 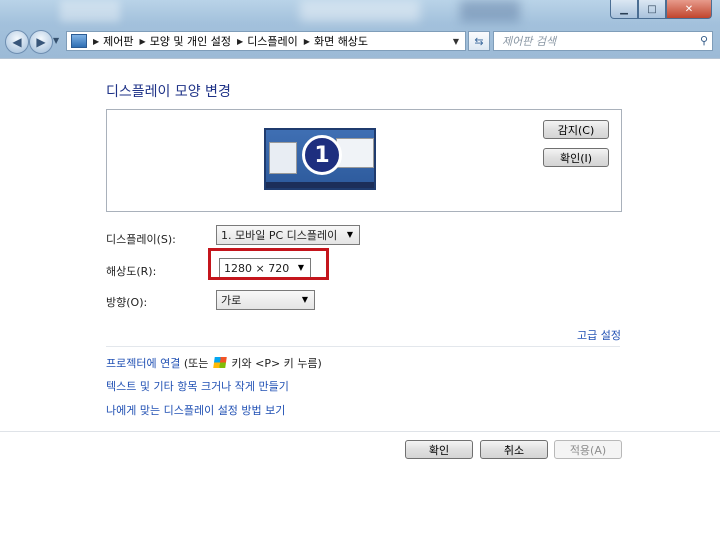 What do you see at coordinates (341, 41) in the screenshot?
I see `breadcrumb-screen-resolution: 화면 해상도` at bounding box center [341, 41].